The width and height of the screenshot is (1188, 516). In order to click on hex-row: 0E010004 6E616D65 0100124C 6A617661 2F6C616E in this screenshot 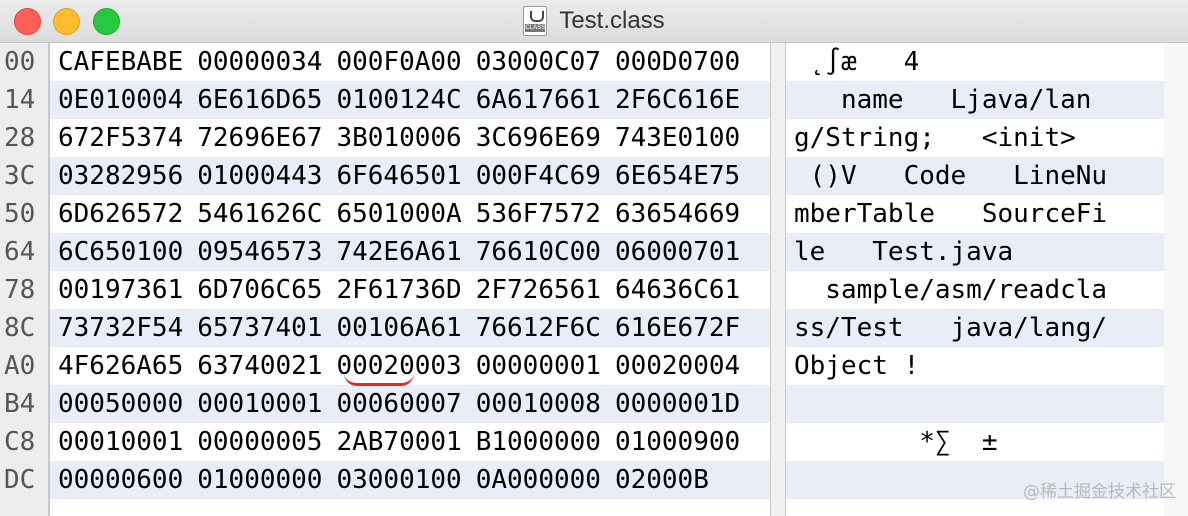, I will do `click(410, 100)`.